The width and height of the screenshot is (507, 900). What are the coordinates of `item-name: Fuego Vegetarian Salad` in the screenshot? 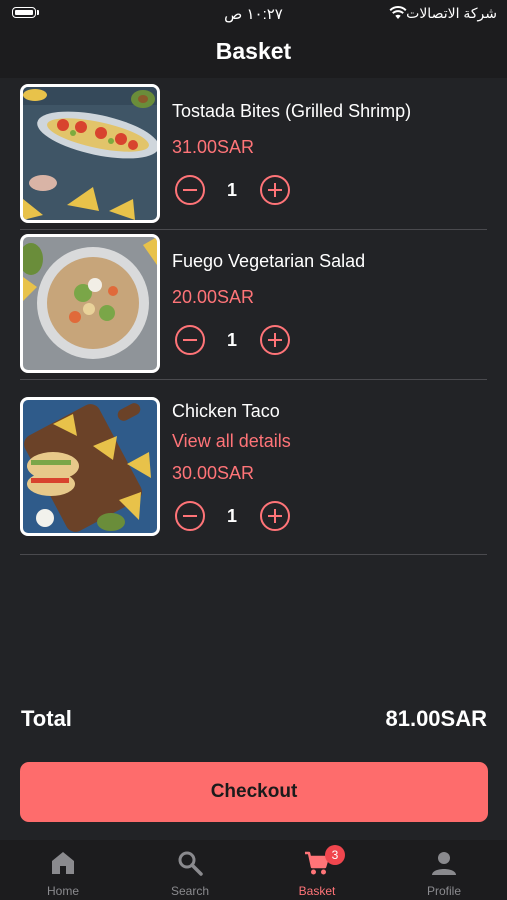 It's located at (269, 261).